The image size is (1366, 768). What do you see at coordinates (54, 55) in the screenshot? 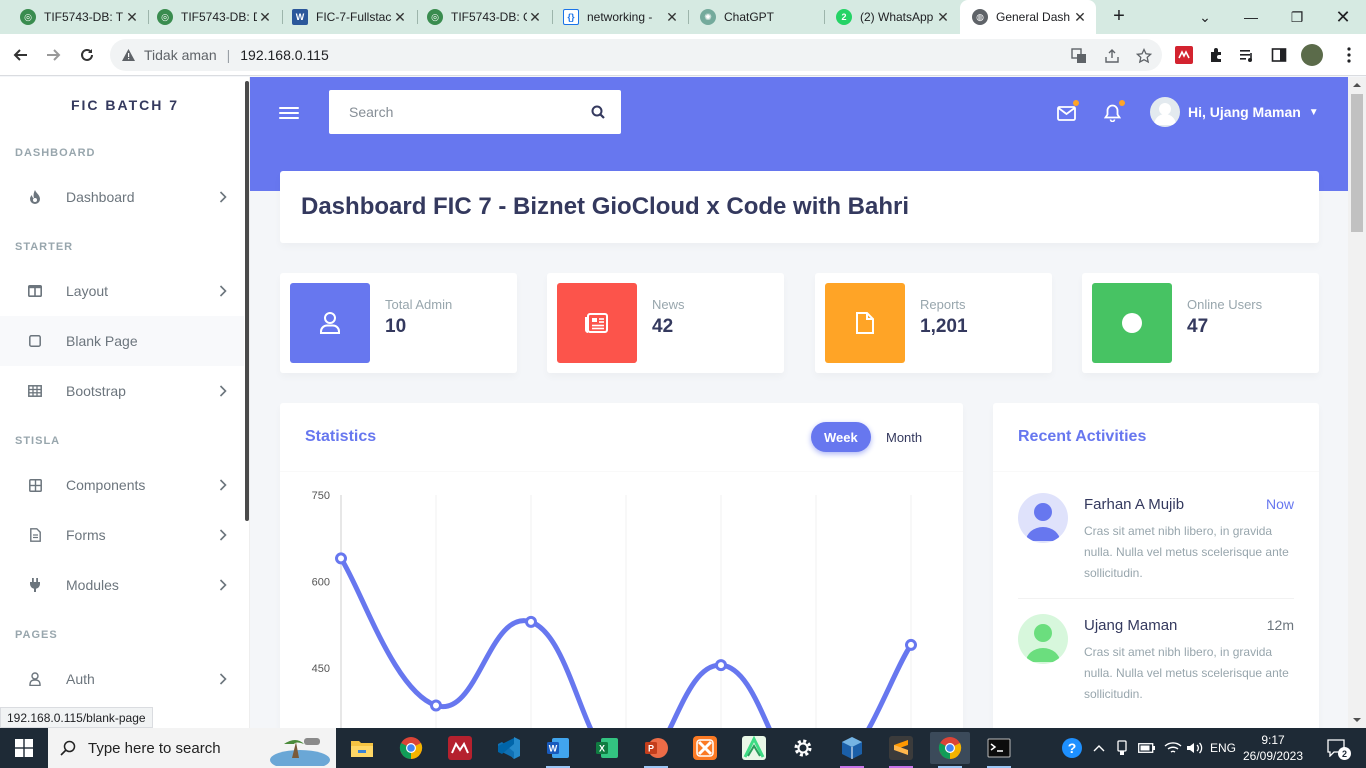
I see `forward-icon` at bounding box center [54, 55].